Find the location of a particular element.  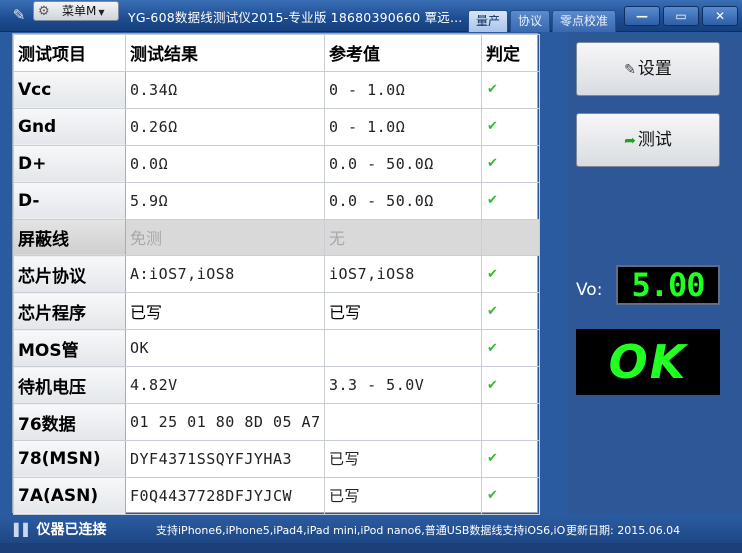

header-verdict: 判定 is located at coordinates (510, 53).